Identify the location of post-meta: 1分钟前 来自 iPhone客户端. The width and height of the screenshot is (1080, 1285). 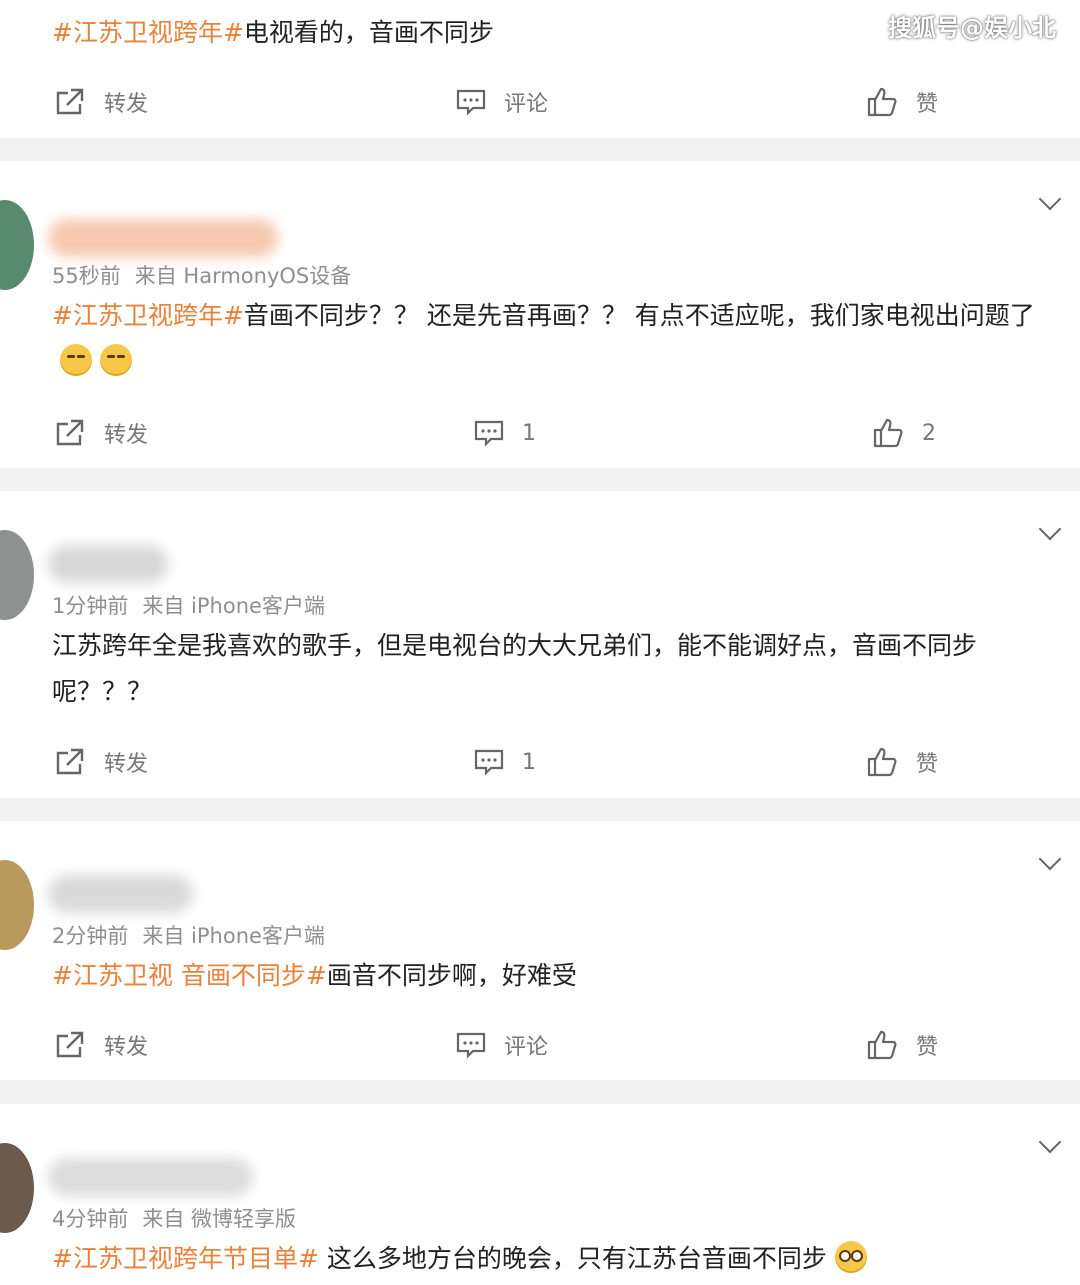
(188, 605).